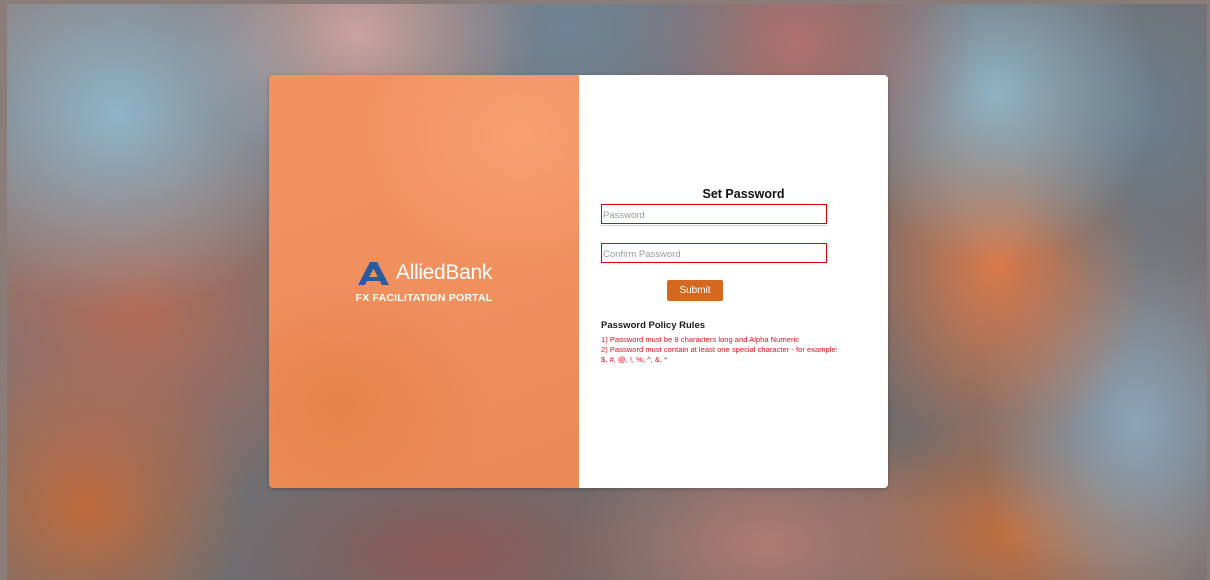 The image size is (1210, 580). Describe the element at coordinates (444, 272) in the screenshot. I see `brand-name: AlliedBank` at that location.